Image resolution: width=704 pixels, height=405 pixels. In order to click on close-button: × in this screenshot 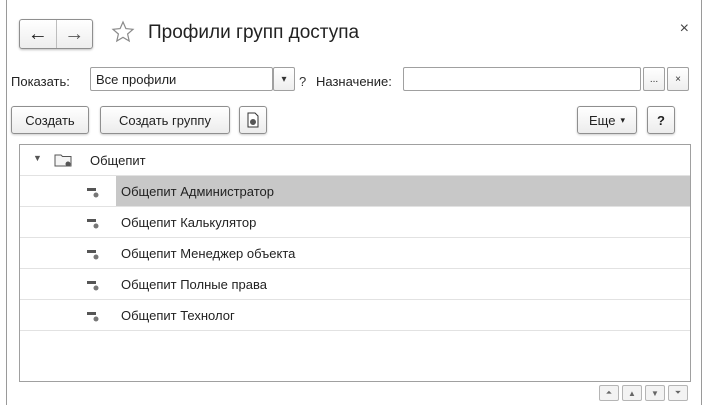, I will do `click(684, 29)`.